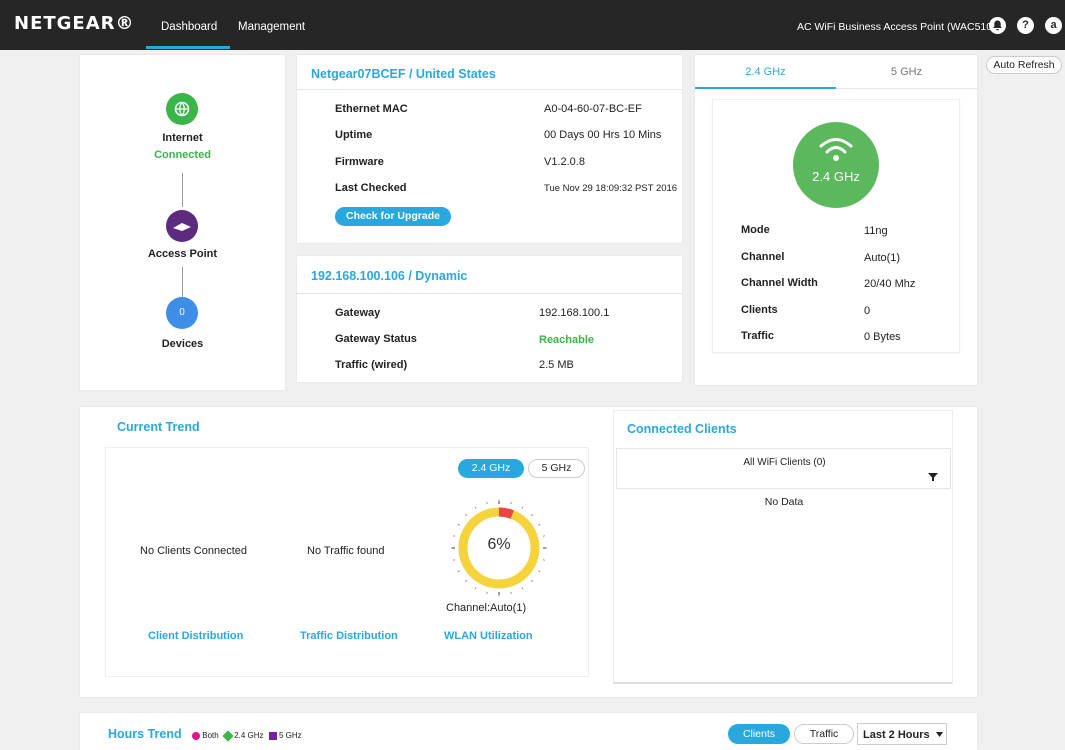 The height and width of the screenshot is (750, 1065). Describe the element at coordinates (876, 231) in the screenshot. I see `radio-mode-value: 11ng` at that location.